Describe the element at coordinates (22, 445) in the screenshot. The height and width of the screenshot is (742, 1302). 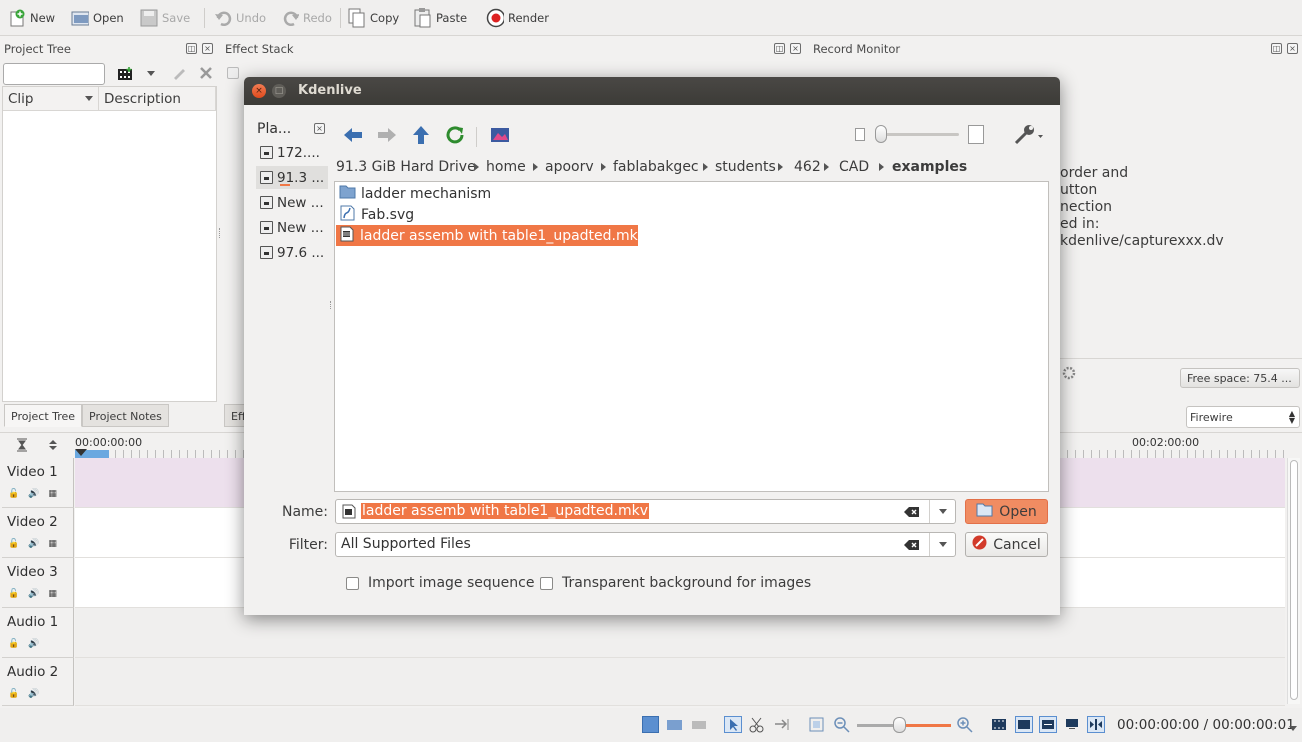
I see `collapse-tracks-icon` at that location.